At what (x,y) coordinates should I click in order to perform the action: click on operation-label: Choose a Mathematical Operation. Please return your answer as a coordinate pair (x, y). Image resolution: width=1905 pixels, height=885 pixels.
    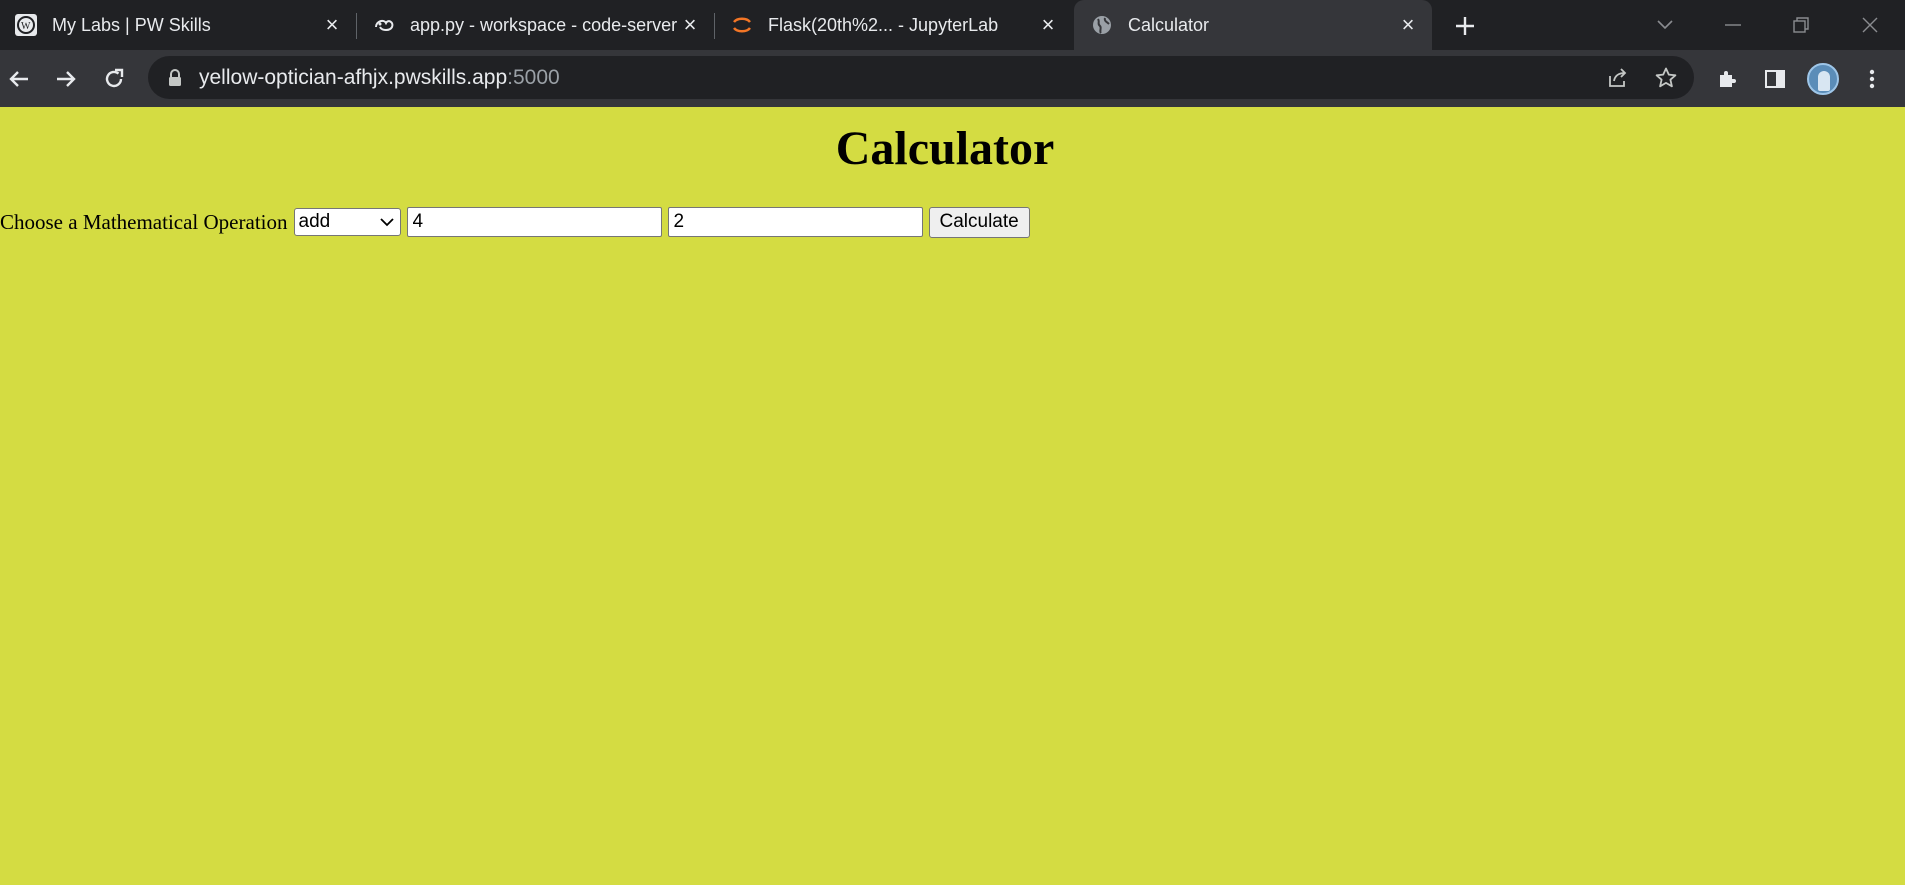
    Looking at the image, I should click on (144, 221).